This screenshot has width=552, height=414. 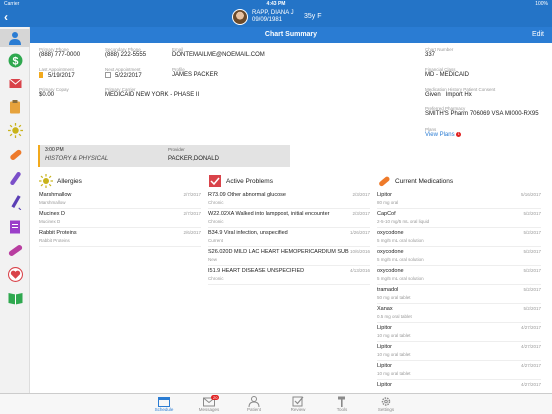 What do you see at coordinates (192, 213) in the screenshot?
I see `item-date: 2/7/2017` at bounding box center [192, 213].